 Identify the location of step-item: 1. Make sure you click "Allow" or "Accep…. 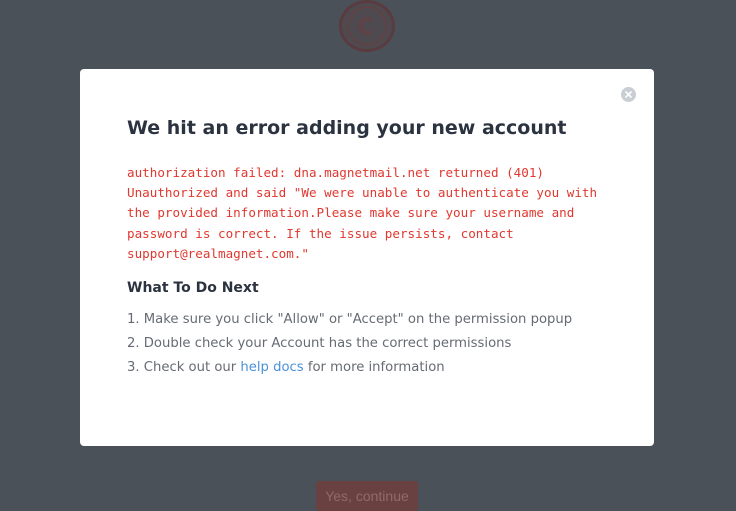
(350, 319).